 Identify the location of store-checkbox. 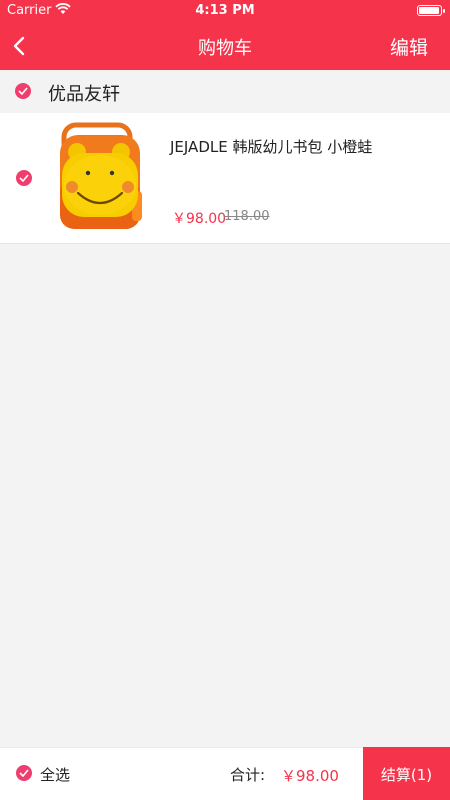
(23, 91).